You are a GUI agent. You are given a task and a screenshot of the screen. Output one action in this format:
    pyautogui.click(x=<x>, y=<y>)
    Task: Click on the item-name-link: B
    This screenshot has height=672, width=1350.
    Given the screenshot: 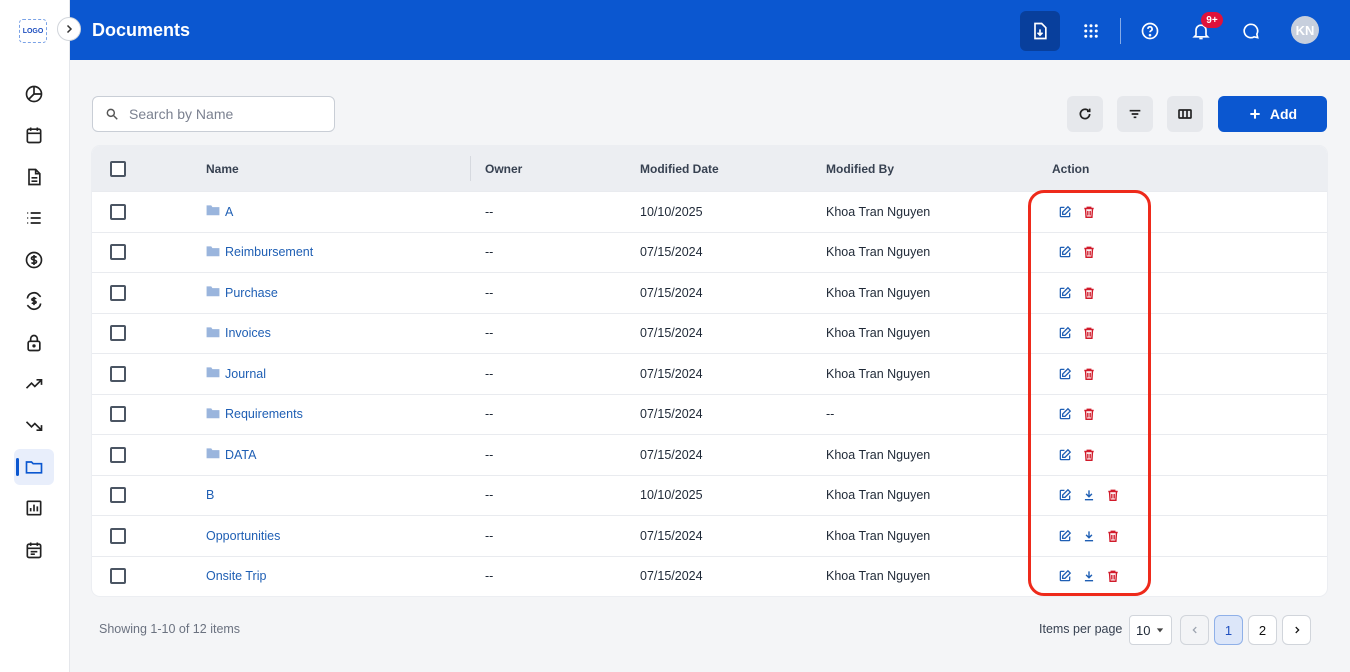 What is the action you would take?
    pyautogui.click(x=210, y=495)
    